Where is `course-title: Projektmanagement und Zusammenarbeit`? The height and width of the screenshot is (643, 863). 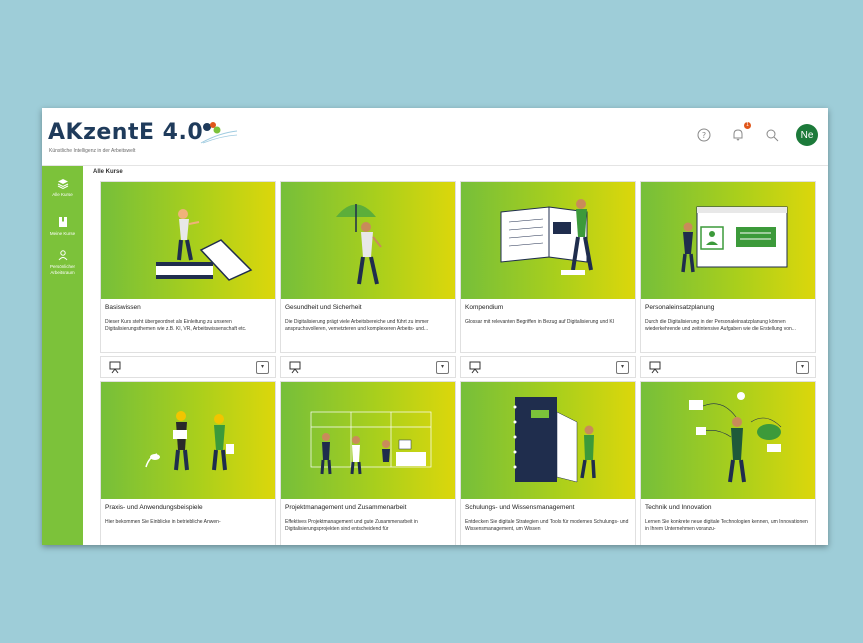 course-title: Projektmanagement und Zusammenarbeit is located at coordinates (346, 507).